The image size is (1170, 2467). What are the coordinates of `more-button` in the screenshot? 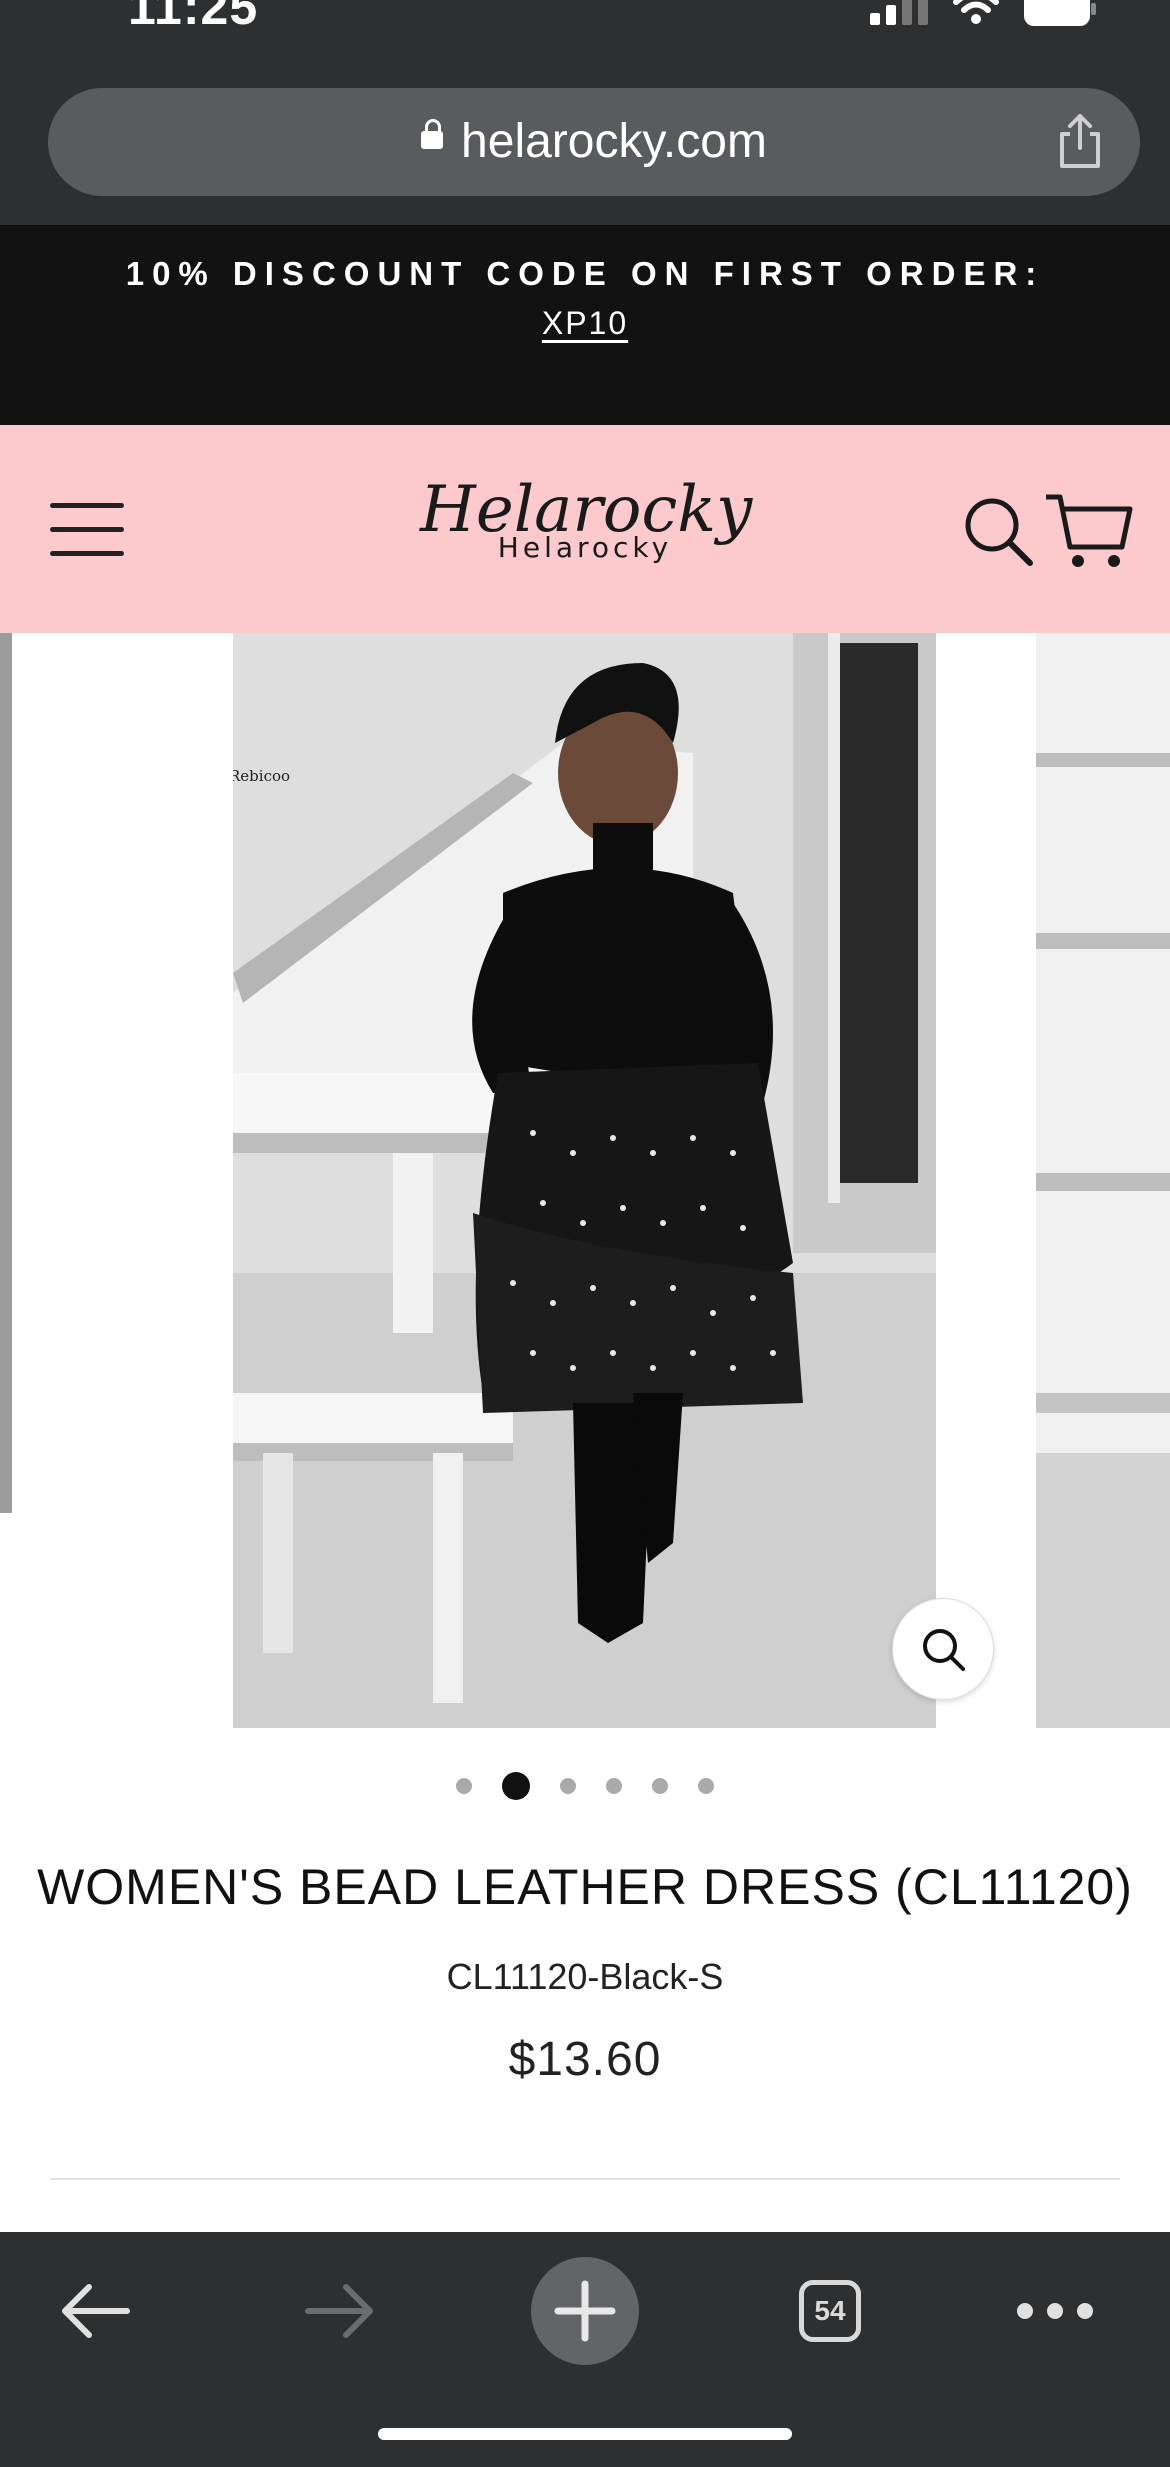 It's located at (1055, 2311).